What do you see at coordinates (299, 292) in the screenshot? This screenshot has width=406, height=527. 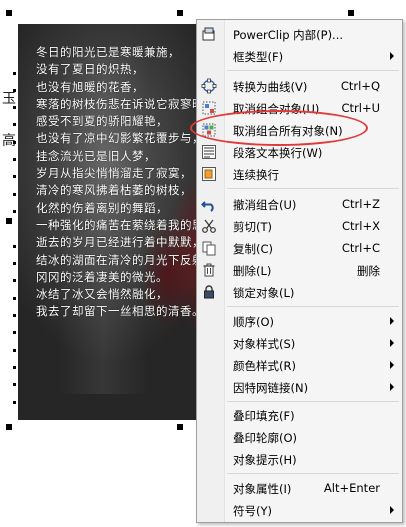 I see `menu-item-lock-object: 锁定对象(L)` at bounding box center [299, 292].